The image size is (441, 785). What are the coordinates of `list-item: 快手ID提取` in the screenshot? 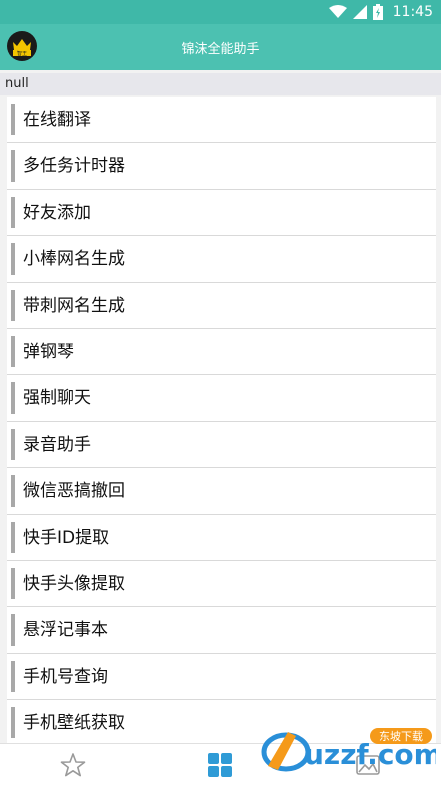 It's located at (221, 538).